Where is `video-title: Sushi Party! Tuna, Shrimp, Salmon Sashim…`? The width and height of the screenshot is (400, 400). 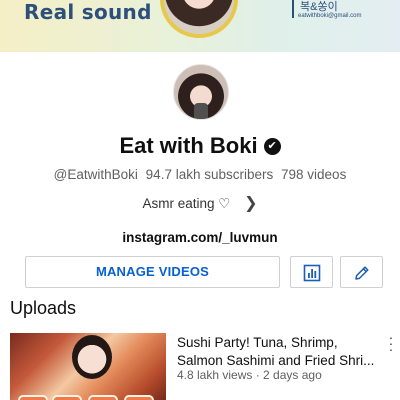 video-title: Sushi Party! Tuna, Shrimp, Salmon Sashim… is located at coordinates (279, 352).